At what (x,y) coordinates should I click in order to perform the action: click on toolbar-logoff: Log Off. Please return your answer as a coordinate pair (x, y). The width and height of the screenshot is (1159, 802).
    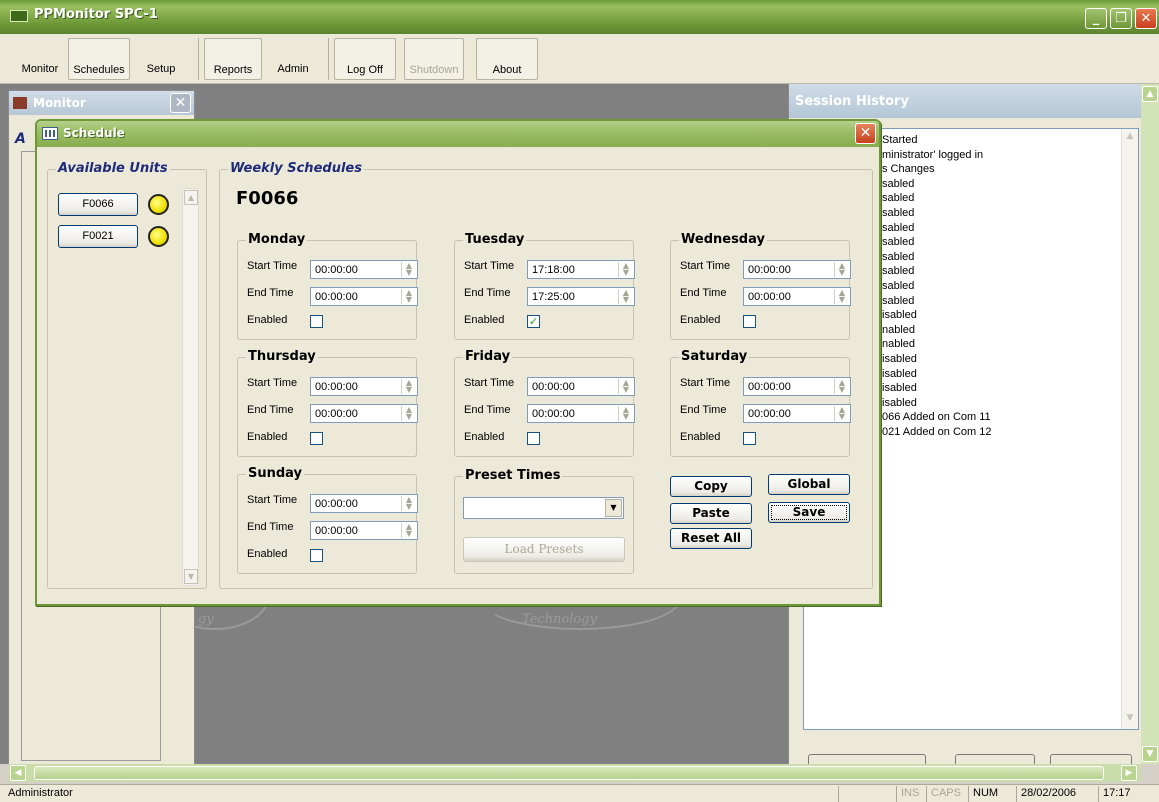
    Looking at the image, I should click on (365, 59).